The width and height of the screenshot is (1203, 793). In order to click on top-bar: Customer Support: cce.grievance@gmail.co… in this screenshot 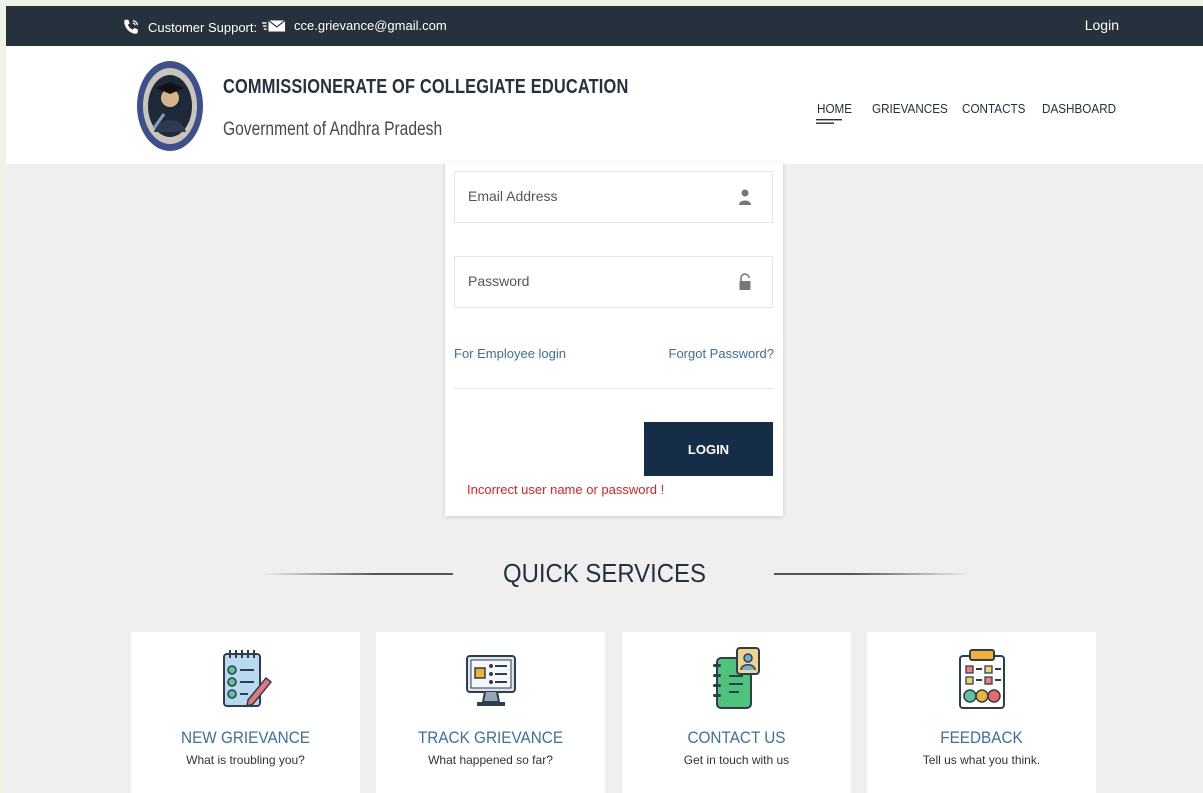, I will do `click(604, 26)`.